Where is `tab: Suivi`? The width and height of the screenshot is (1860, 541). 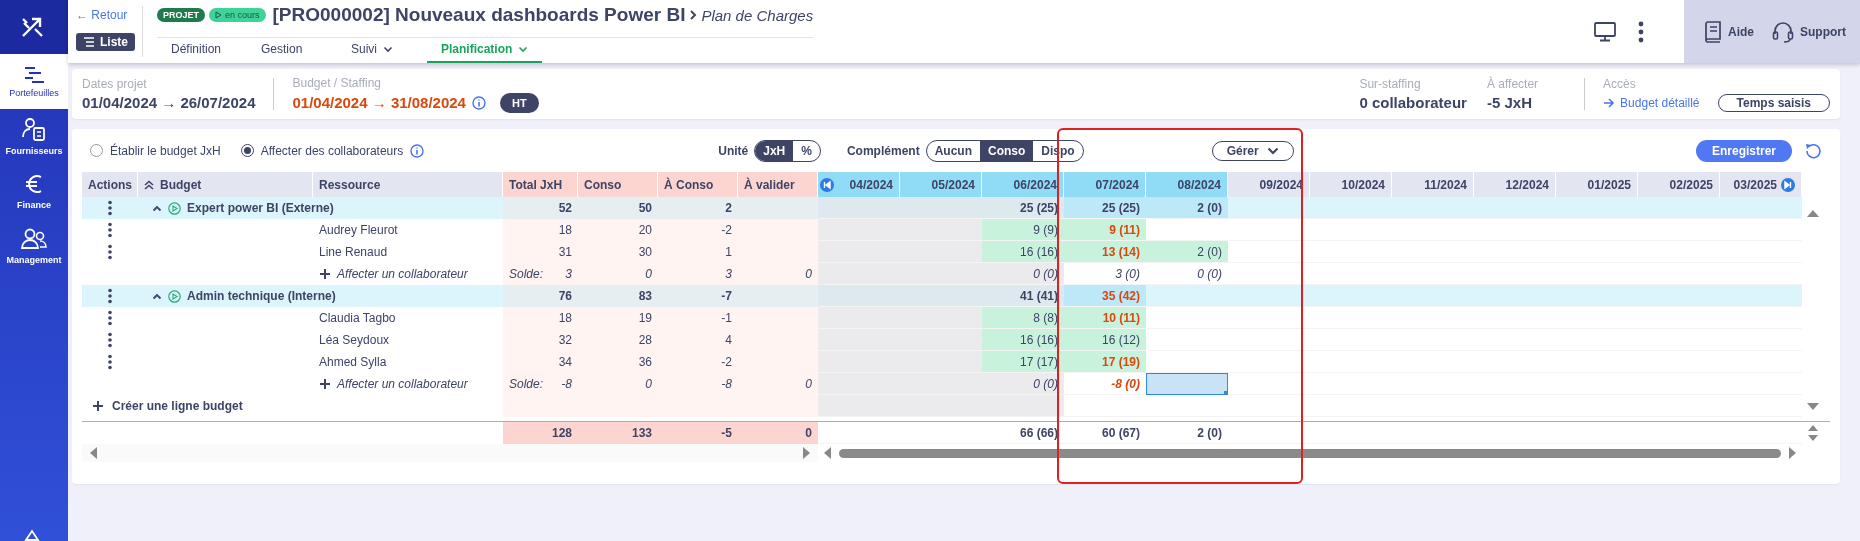 tab: Suivi is located at coordinates (382, 50).